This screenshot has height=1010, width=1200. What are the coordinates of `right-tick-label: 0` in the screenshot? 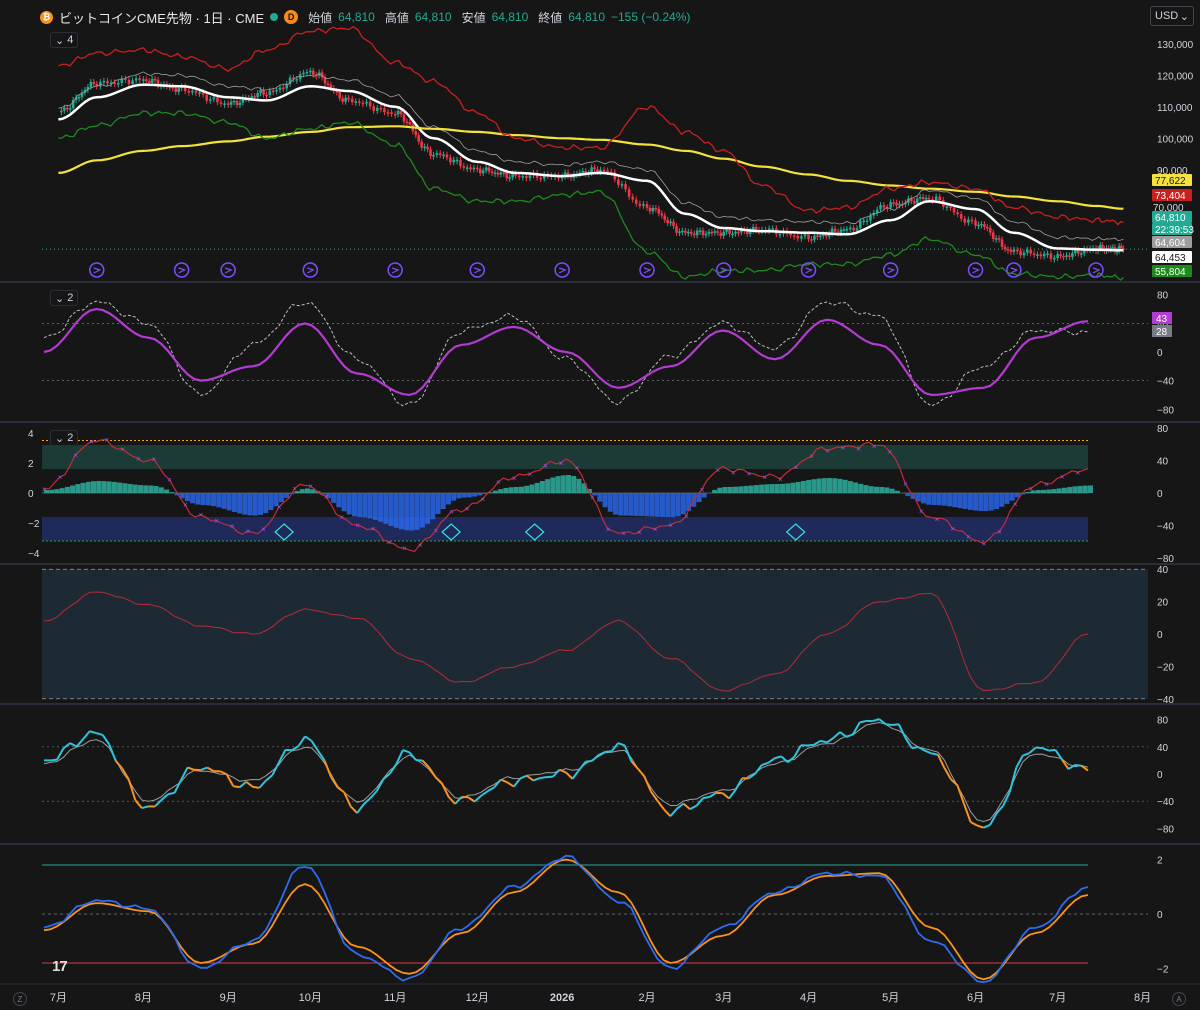 It's located at (1160, 494).